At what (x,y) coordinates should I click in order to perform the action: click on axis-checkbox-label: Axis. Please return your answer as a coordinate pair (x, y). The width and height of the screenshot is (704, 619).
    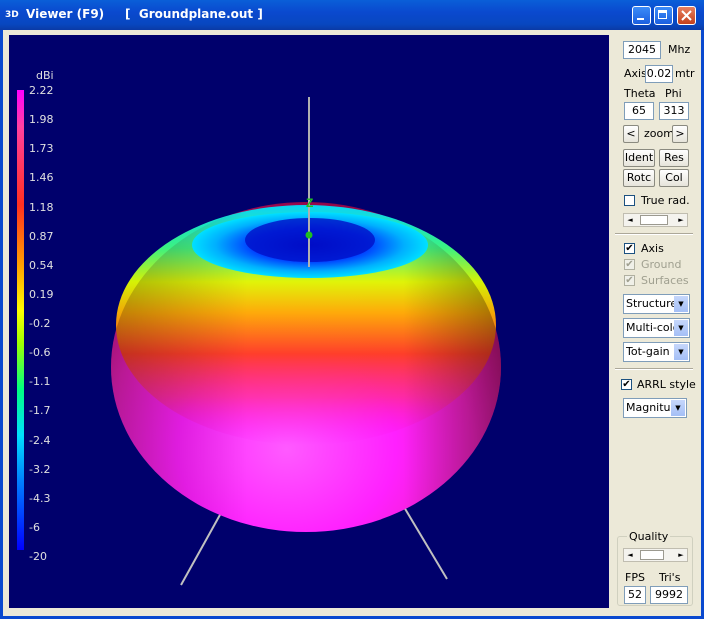
    Looking at the image, I should click on (652, 248).